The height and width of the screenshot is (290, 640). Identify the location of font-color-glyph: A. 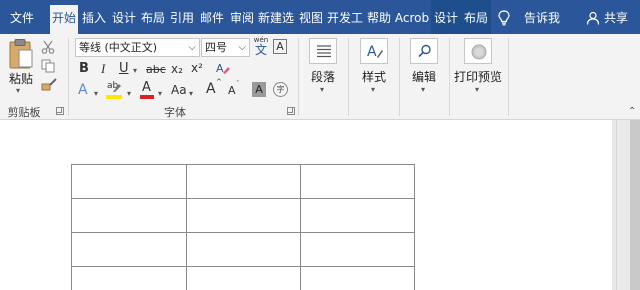
(146, 87).